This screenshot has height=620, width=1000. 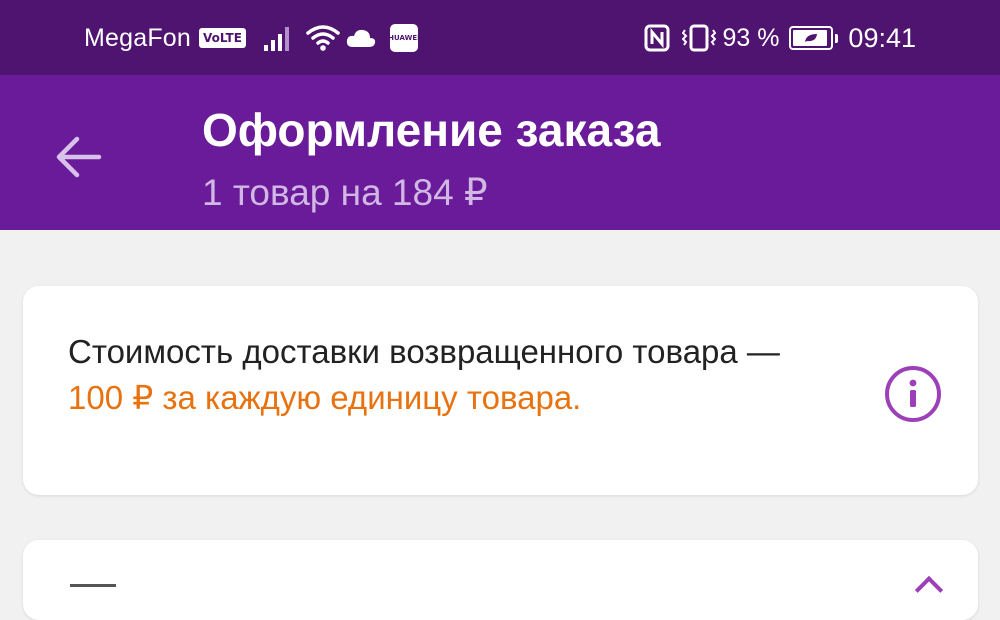 I want to click on info-button, so click(x=913, y=394).